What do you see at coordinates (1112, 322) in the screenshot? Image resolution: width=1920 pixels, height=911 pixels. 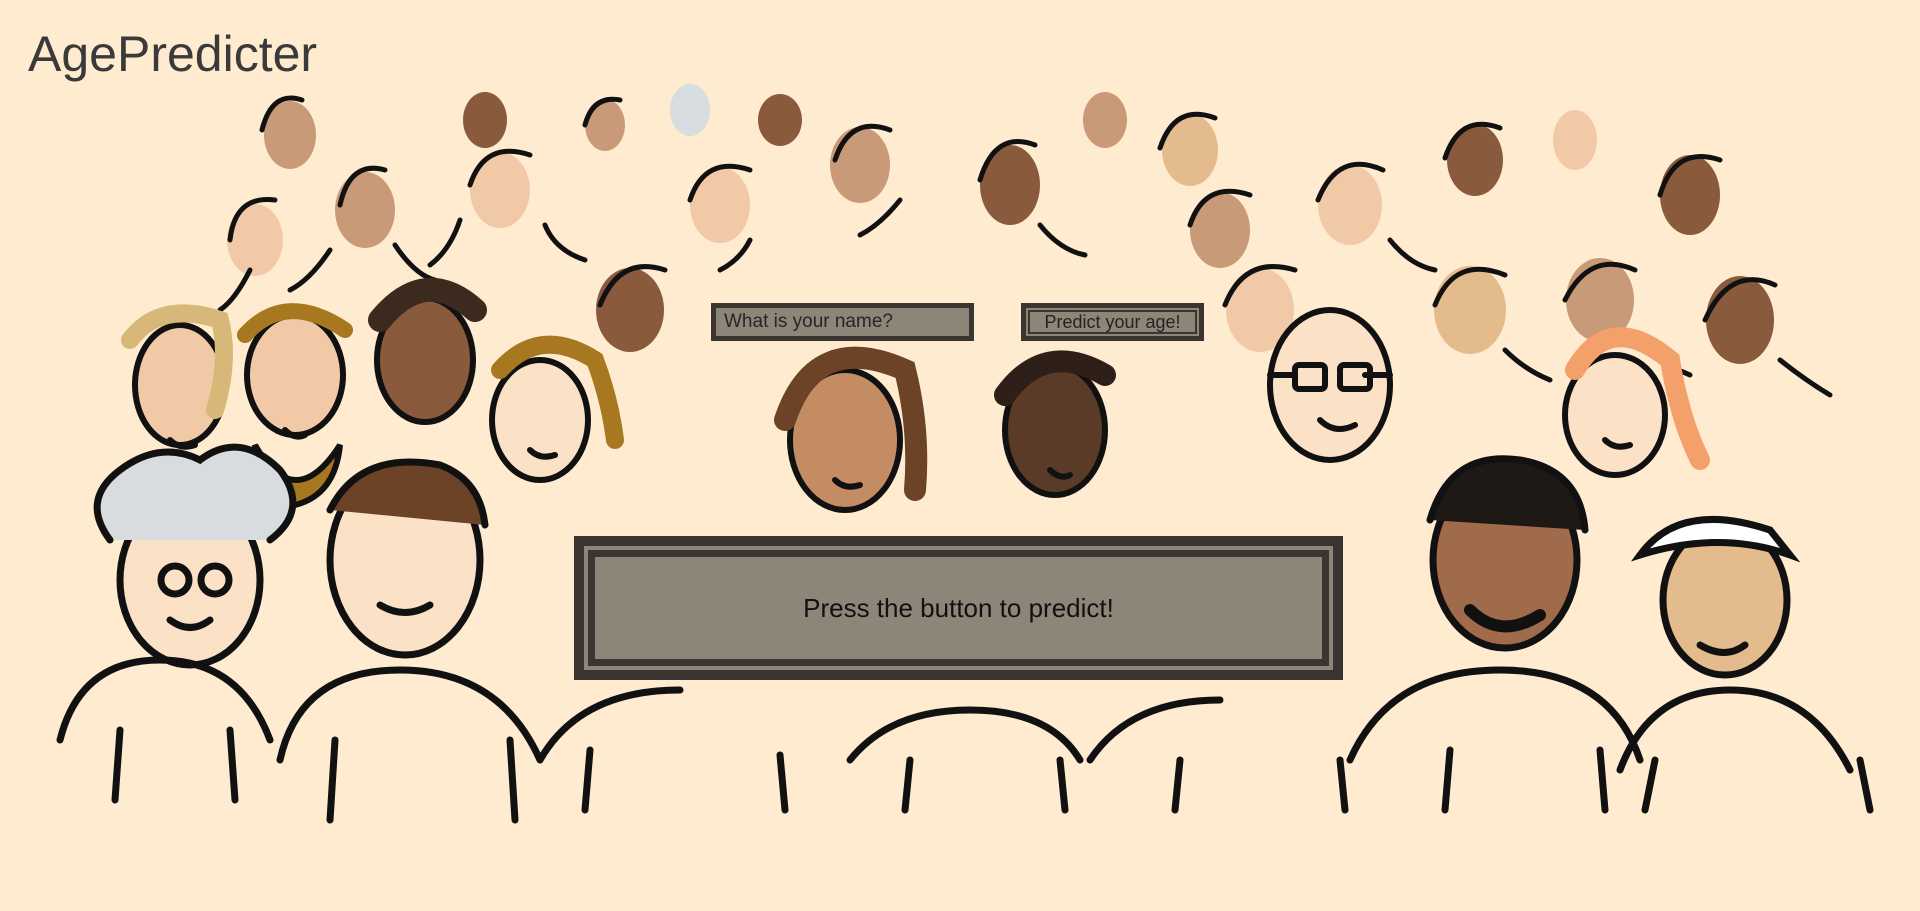 I see `predict-age-button: Predict your age!` at bounding box center [1112, 322].